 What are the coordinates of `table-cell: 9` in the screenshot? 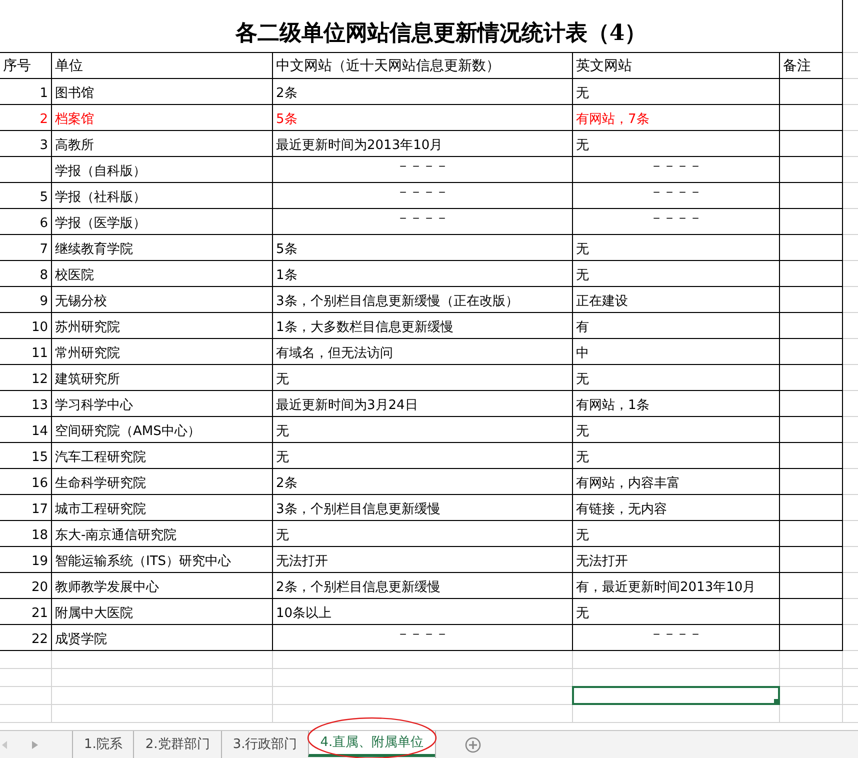 It's located at (26, 300).